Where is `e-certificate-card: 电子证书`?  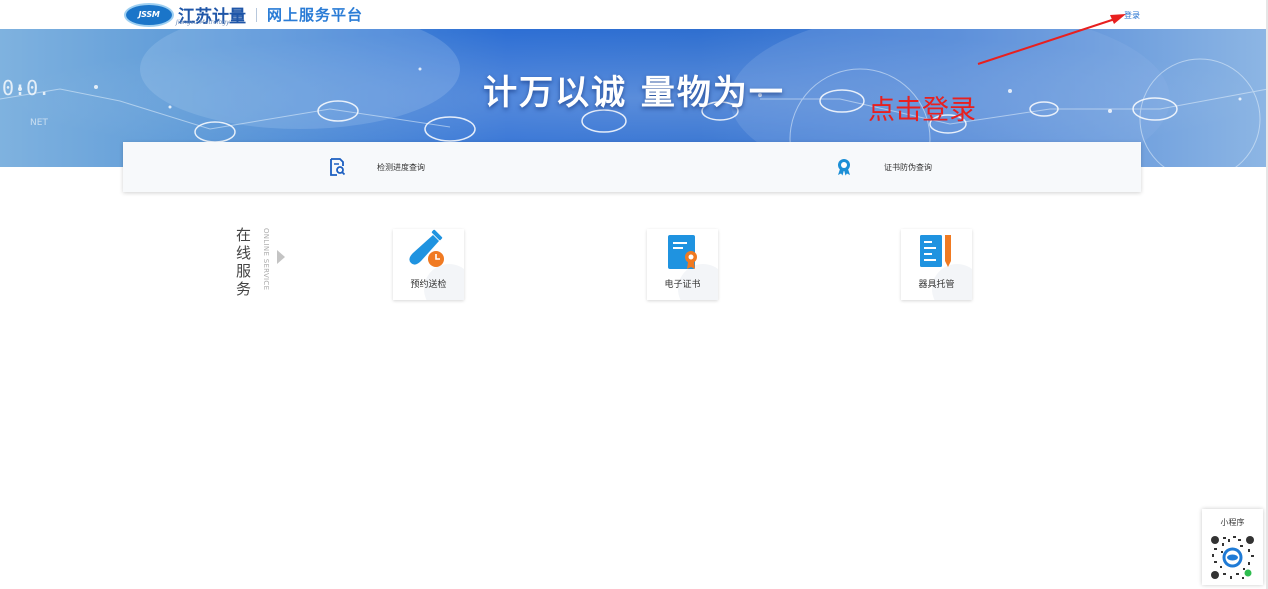
e-certificate-card: 电子证书 is located at coordinates (682, 264).